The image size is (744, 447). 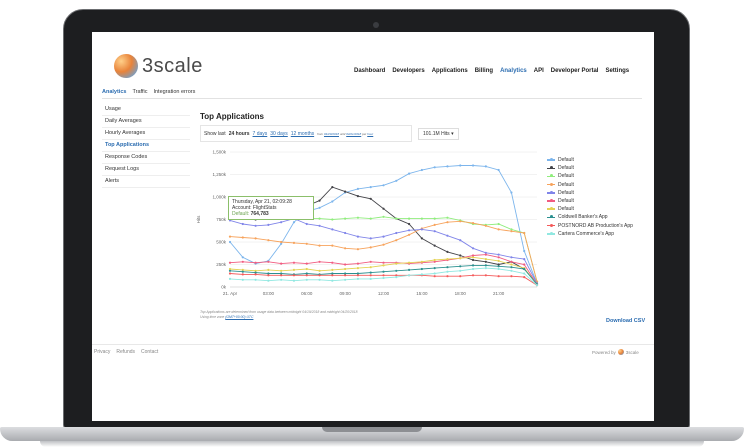 I want to click on footer-contact: Contact, so click(x=149, y=352).